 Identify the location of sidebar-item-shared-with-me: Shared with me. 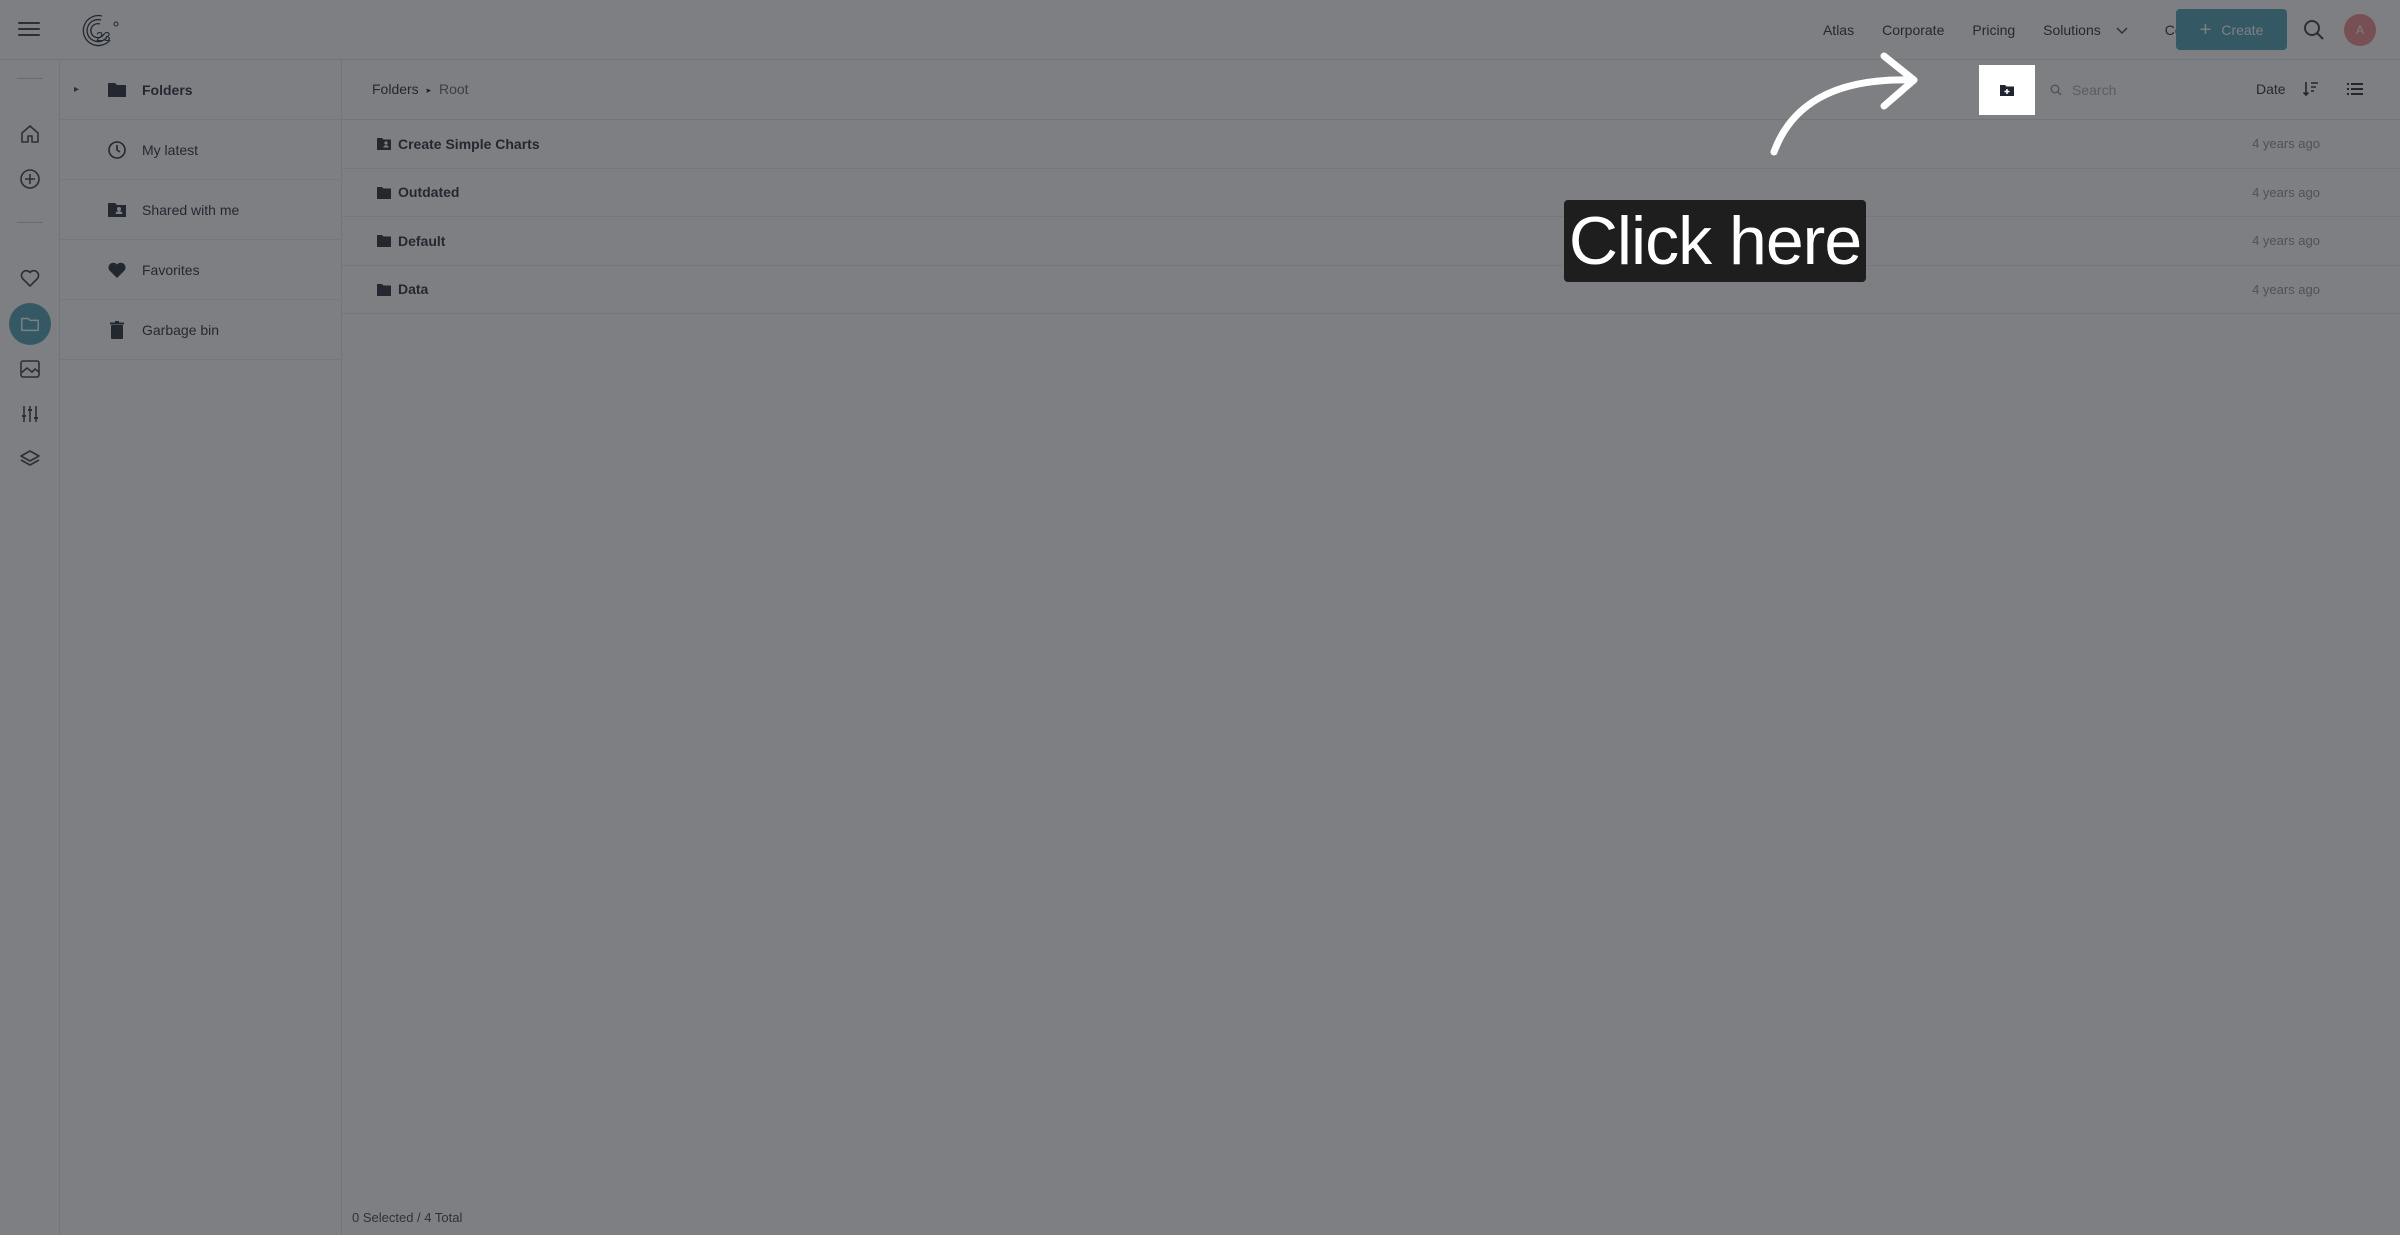
(201, 210).